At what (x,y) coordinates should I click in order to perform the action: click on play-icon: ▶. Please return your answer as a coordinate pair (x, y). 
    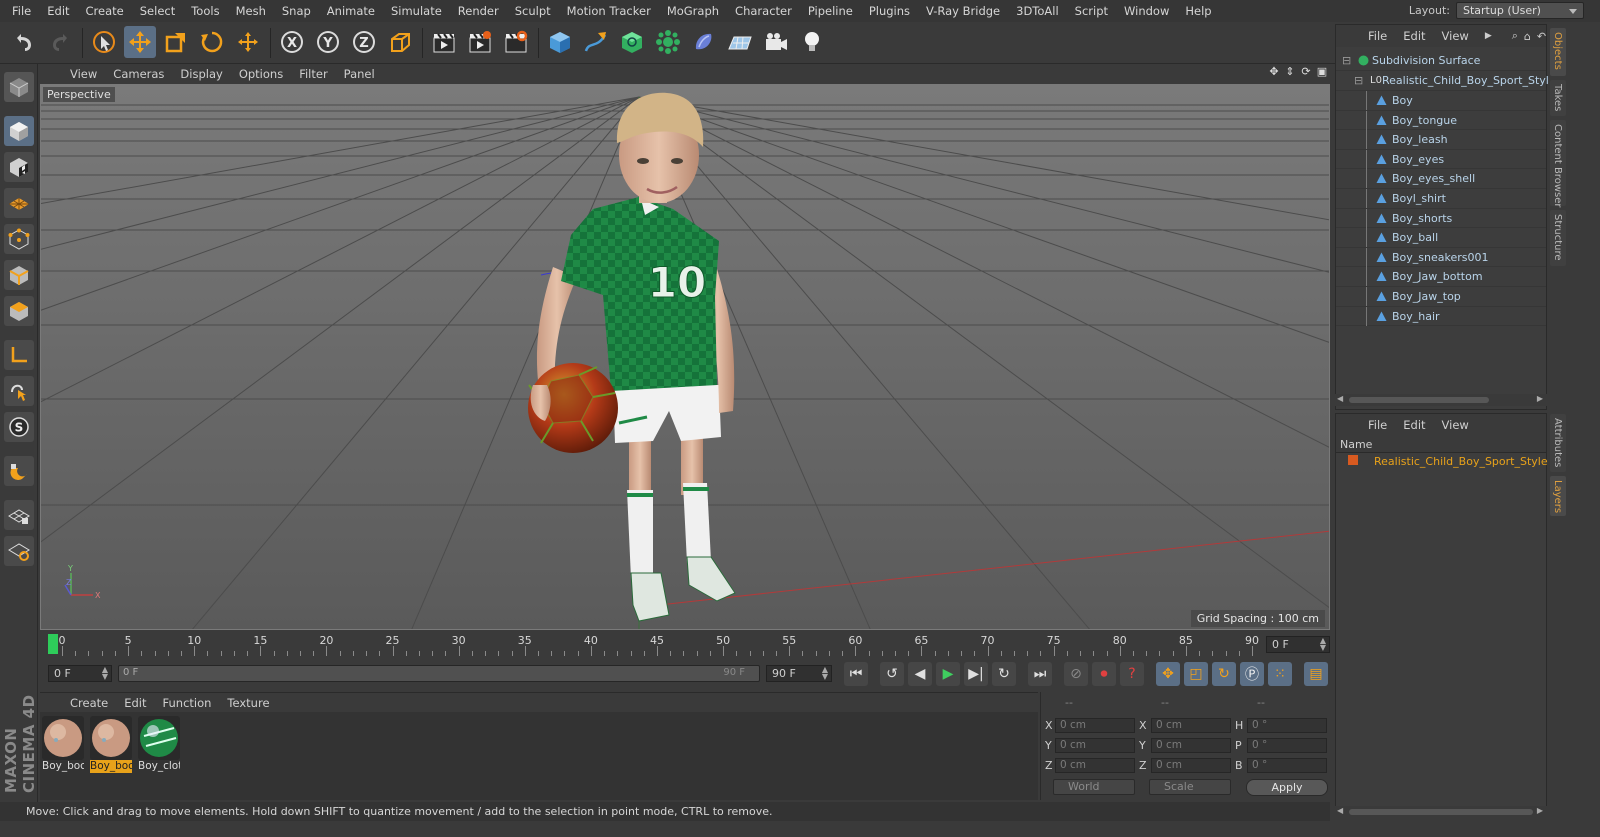
    Looking at the image, I should click on (948, 674).